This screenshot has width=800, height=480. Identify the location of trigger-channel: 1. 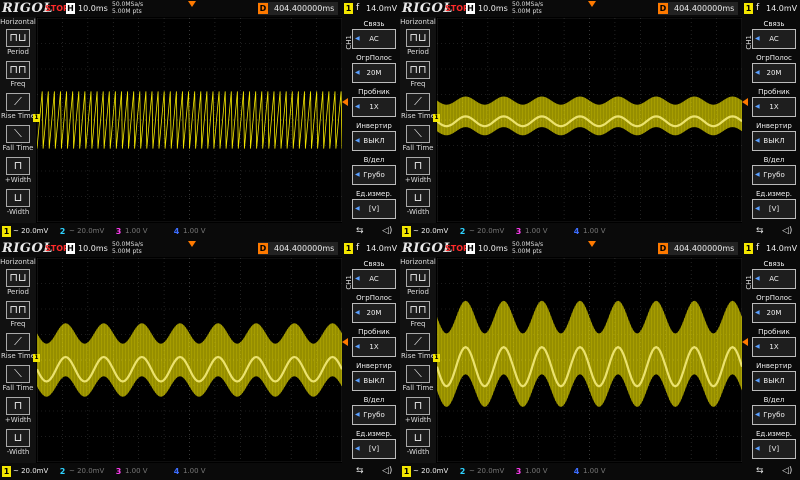
(348, 248).